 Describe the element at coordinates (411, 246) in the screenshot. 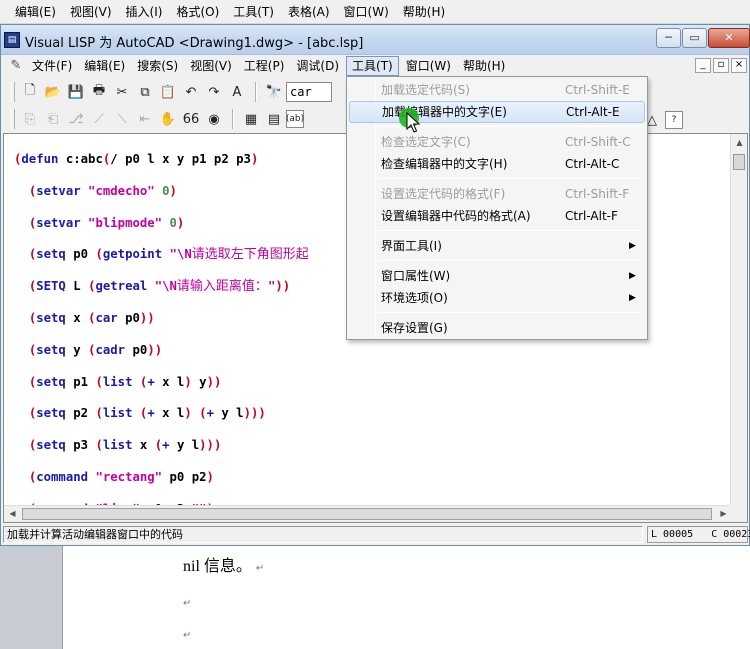

I see `menu-item-label: 界面工具(I)` at that location.